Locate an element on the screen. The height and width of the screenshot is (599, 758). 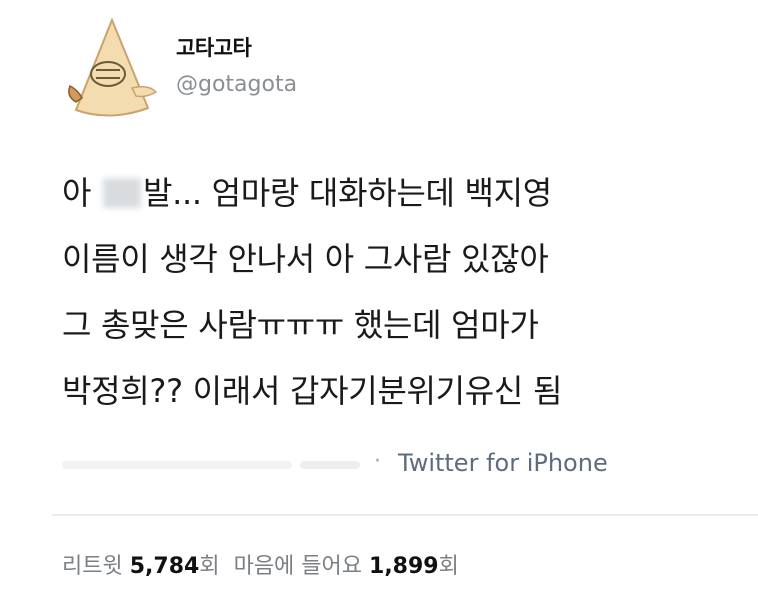
cone-character-avatar-icon is located at coordinates (113, 67).